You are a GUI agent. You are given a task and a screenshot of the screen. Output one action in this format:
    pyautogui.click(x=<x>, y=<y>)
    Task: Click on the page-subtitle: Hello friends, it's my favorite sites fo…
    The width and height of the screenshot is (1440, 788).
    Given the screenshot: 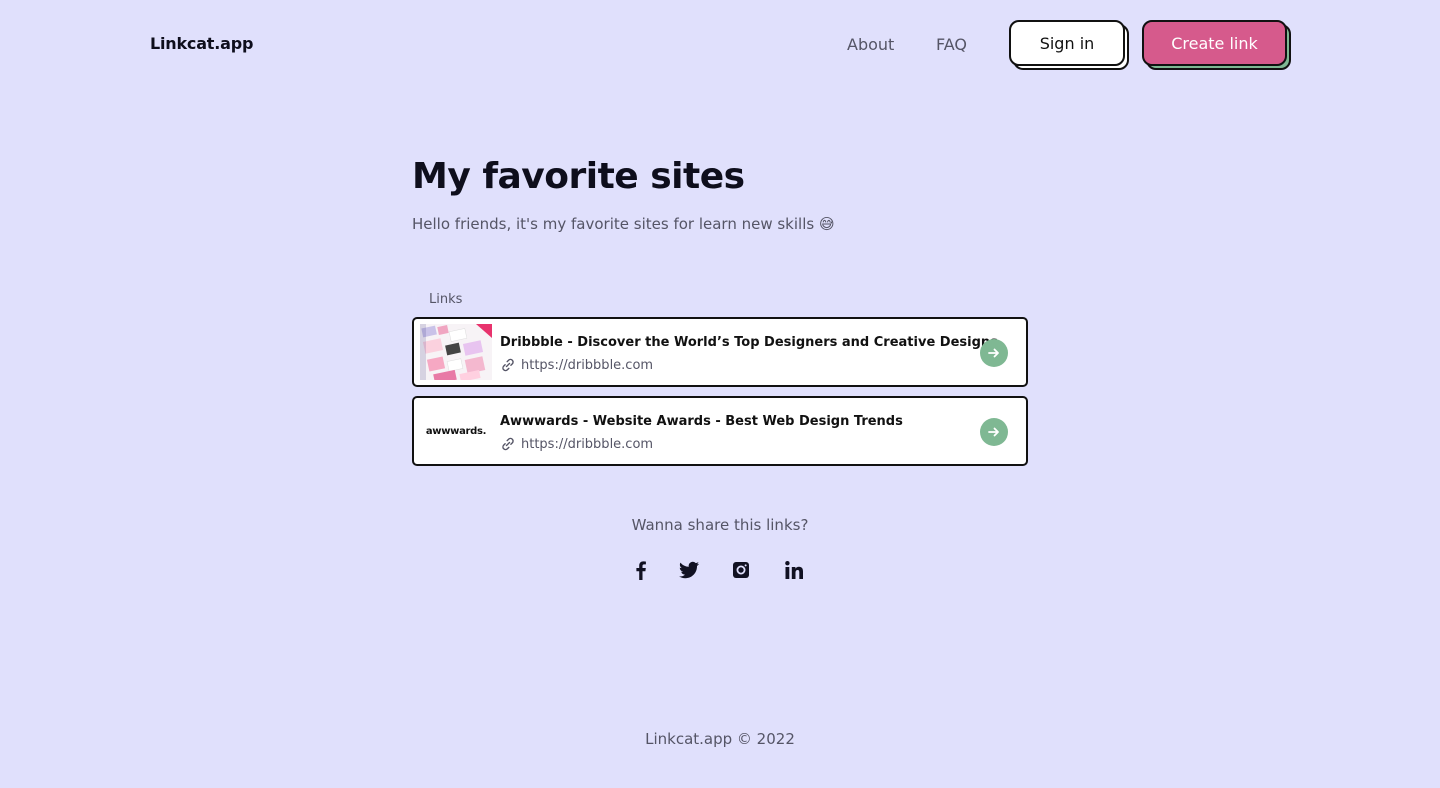 What is the action you would take?
    pyautogui.click(x=623, y=224)
    